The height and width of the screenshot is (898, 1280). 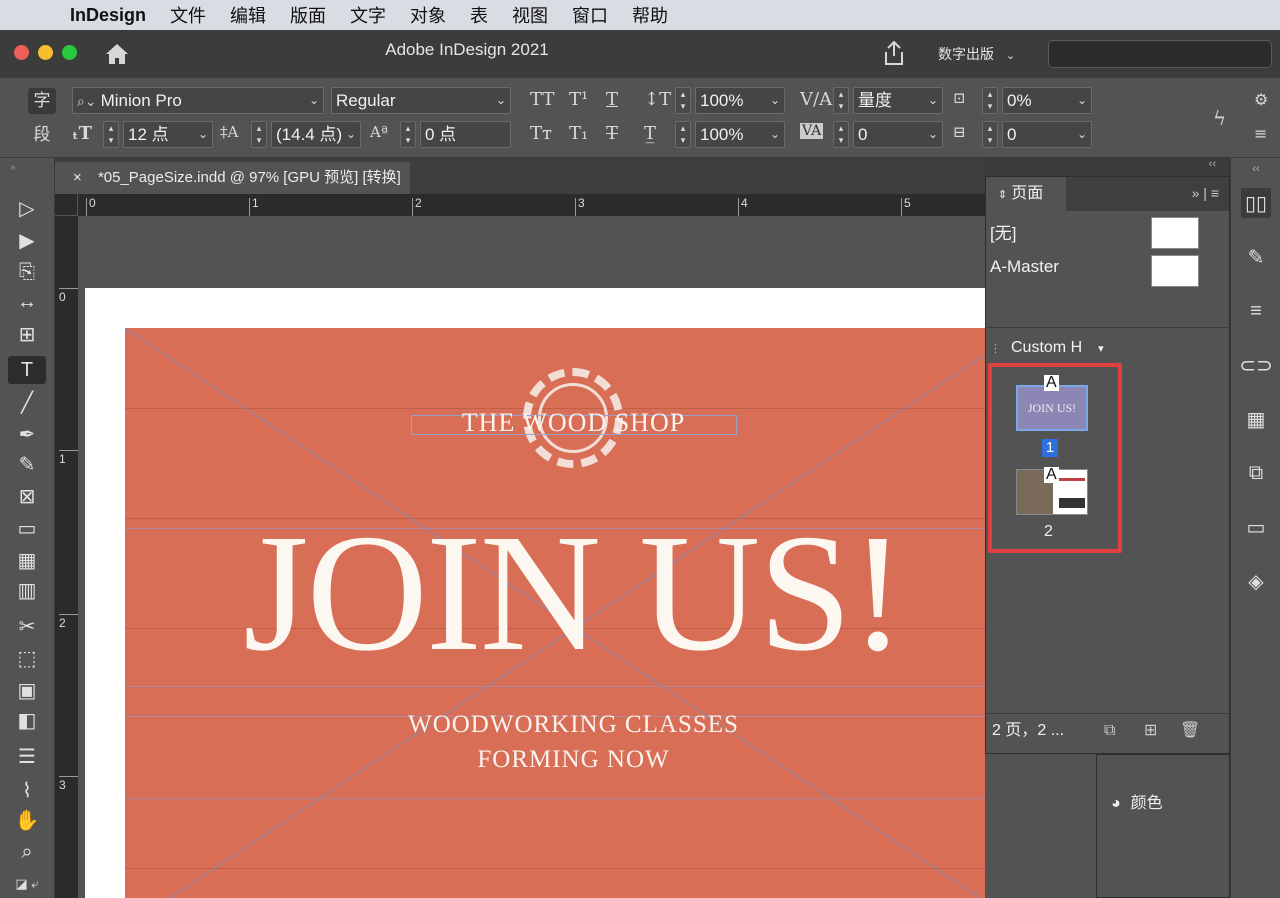 I want to click on gradient-feather-tool-icon: ◧, so click(x=27, y=720).